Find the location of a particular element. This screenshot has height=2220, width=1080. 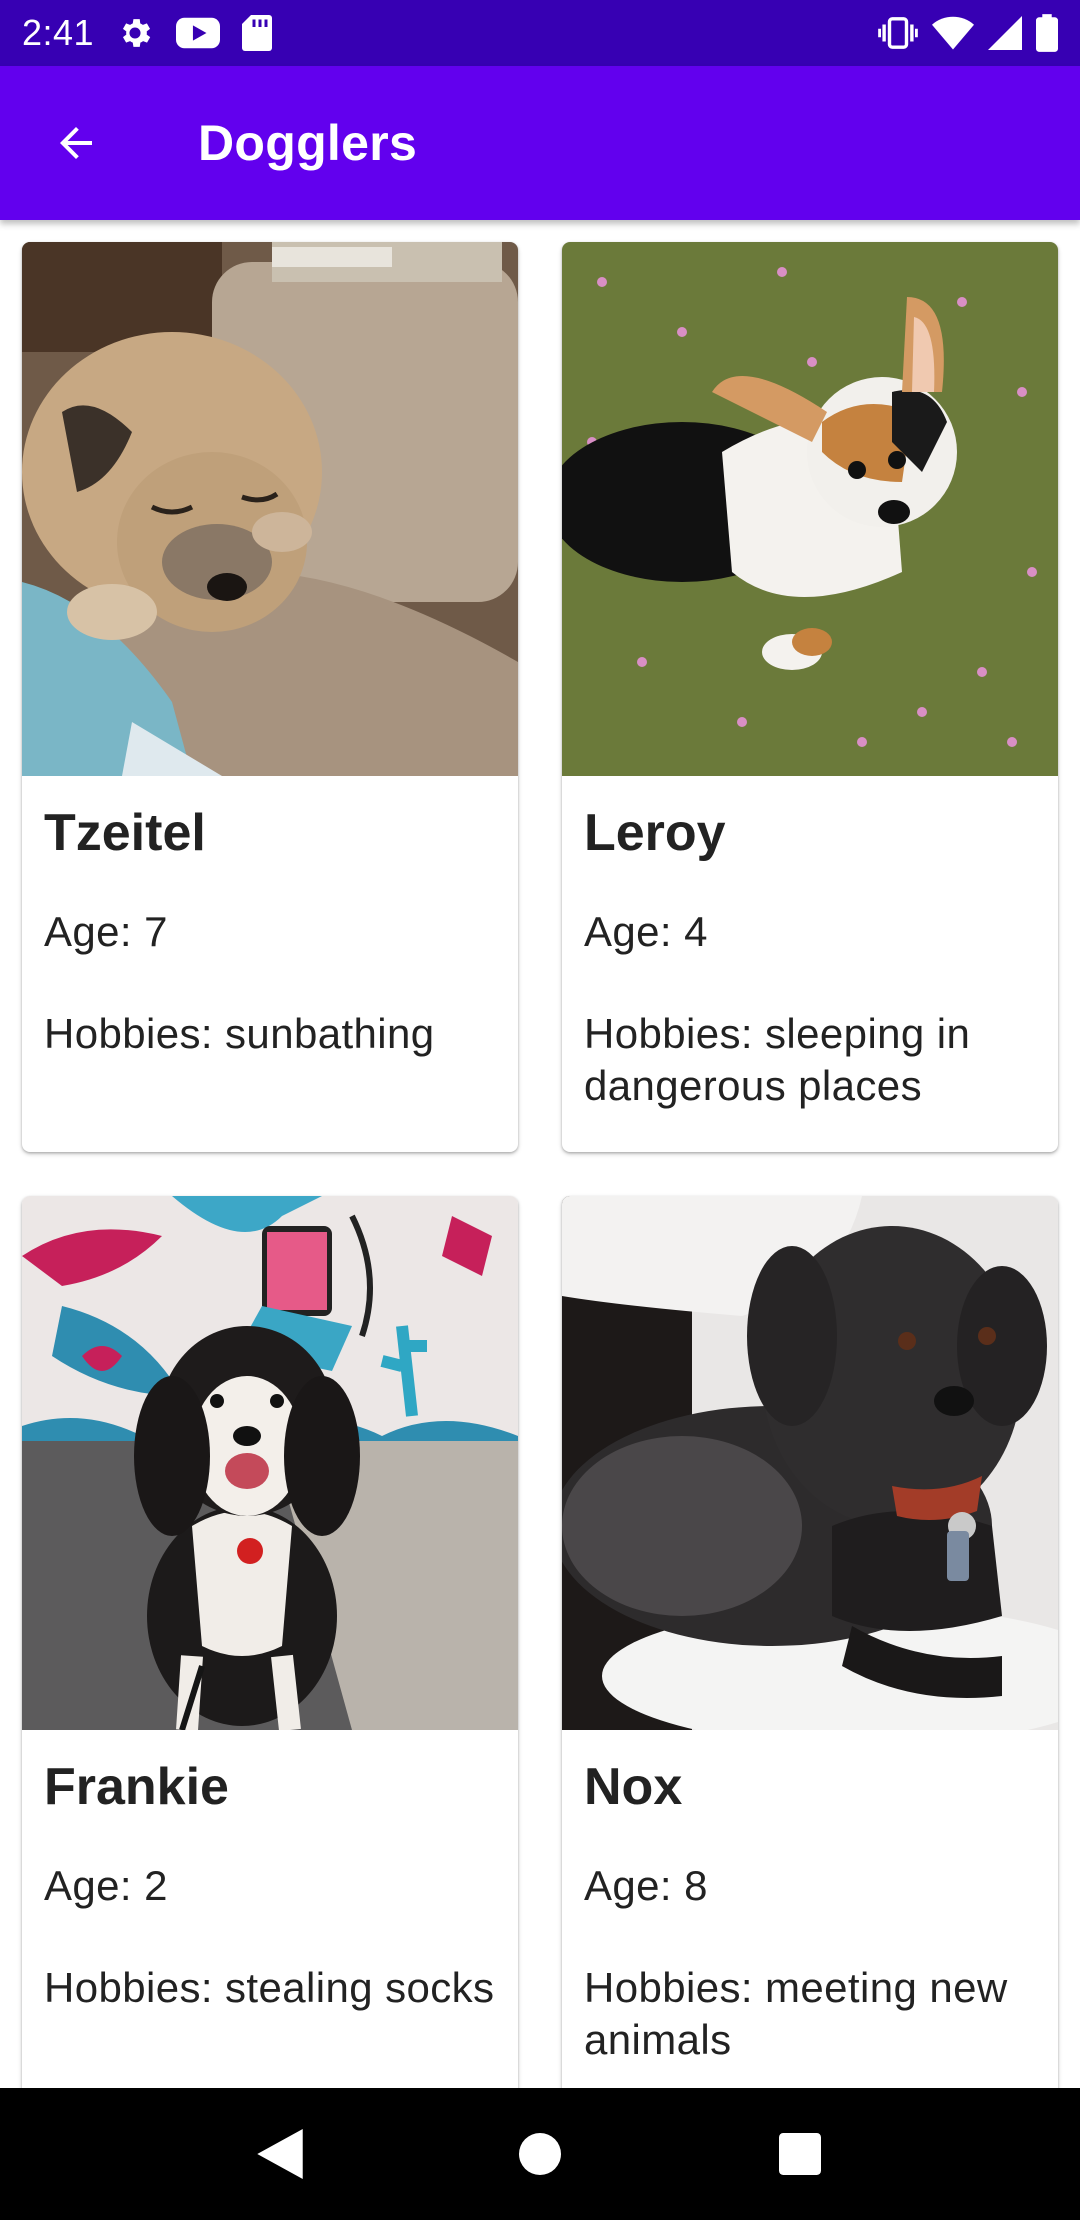

signal-icon is located at coordinates (1005, 33).